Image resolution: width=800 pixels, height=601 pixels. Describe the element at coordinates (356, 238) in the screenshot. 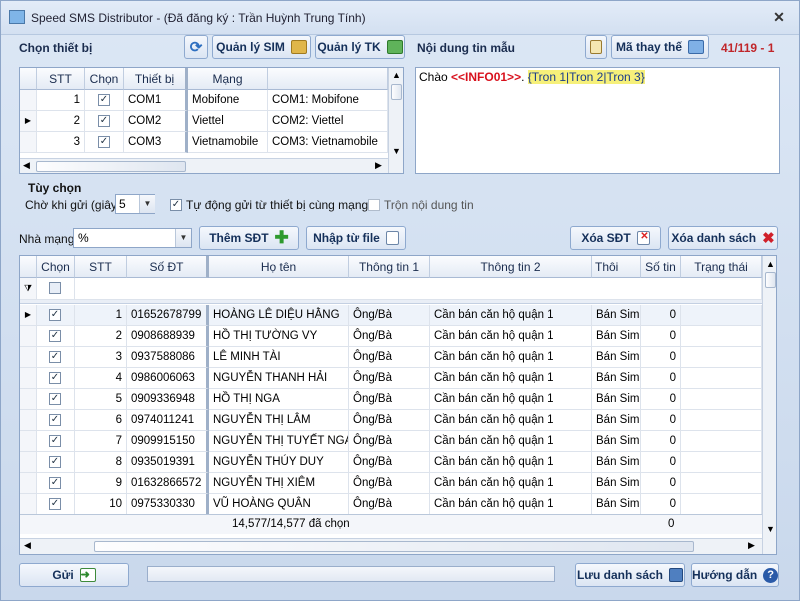

I see `import-file-button: Nhập từ file` at that location.